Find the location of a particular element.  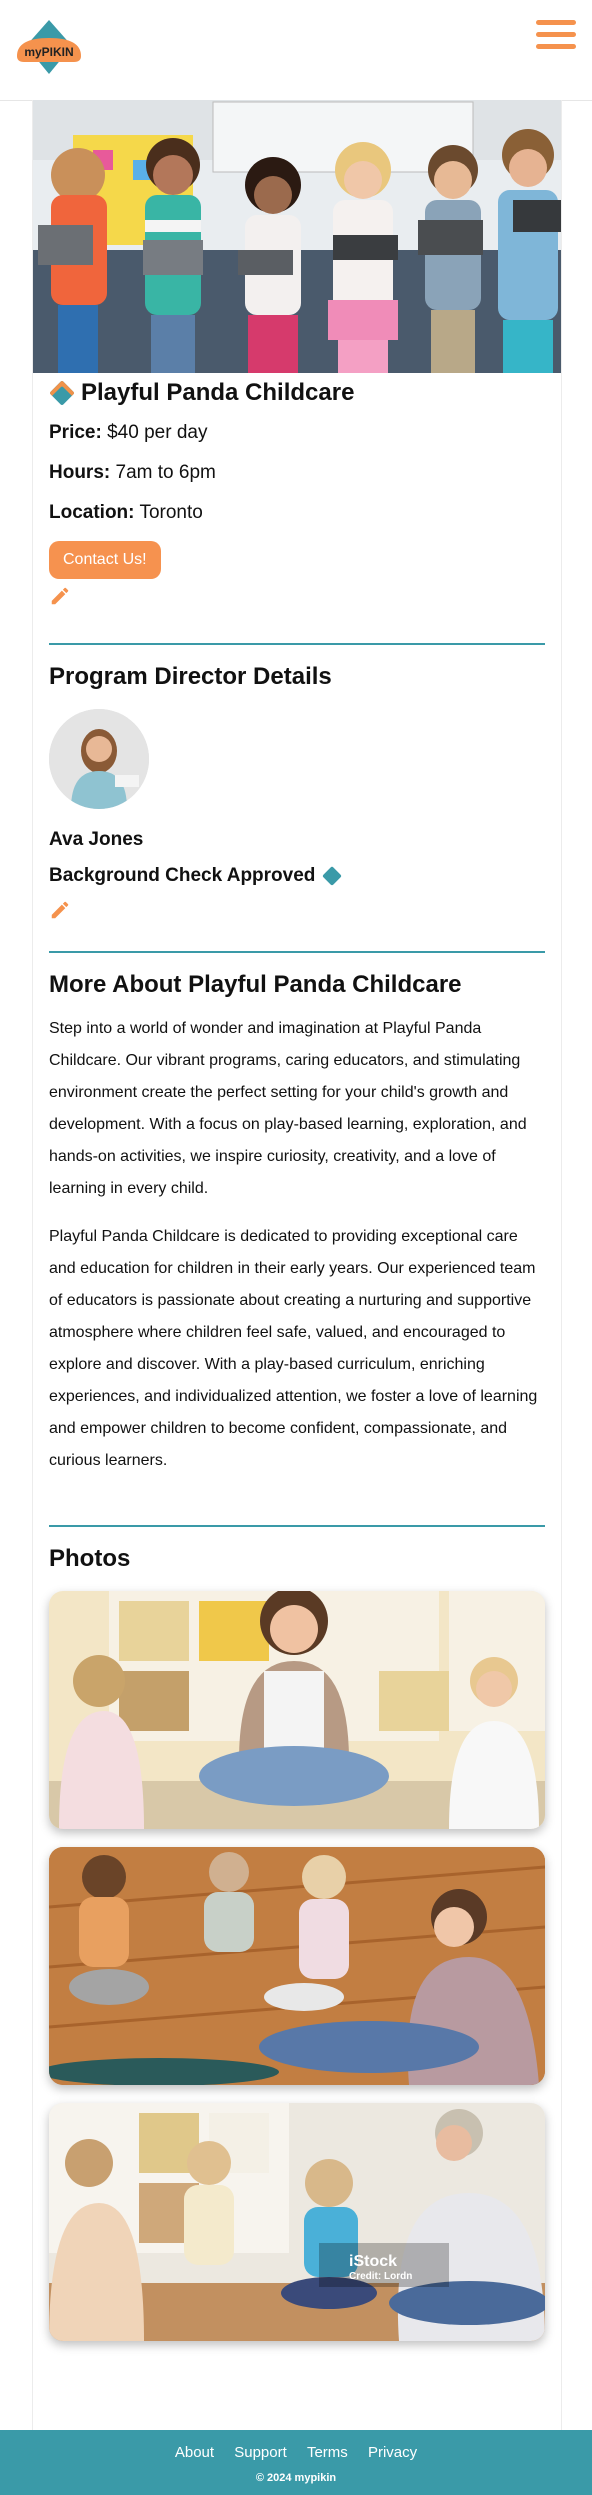

footer-link-privacy: Privacy is located at coordinates (392, 2452).